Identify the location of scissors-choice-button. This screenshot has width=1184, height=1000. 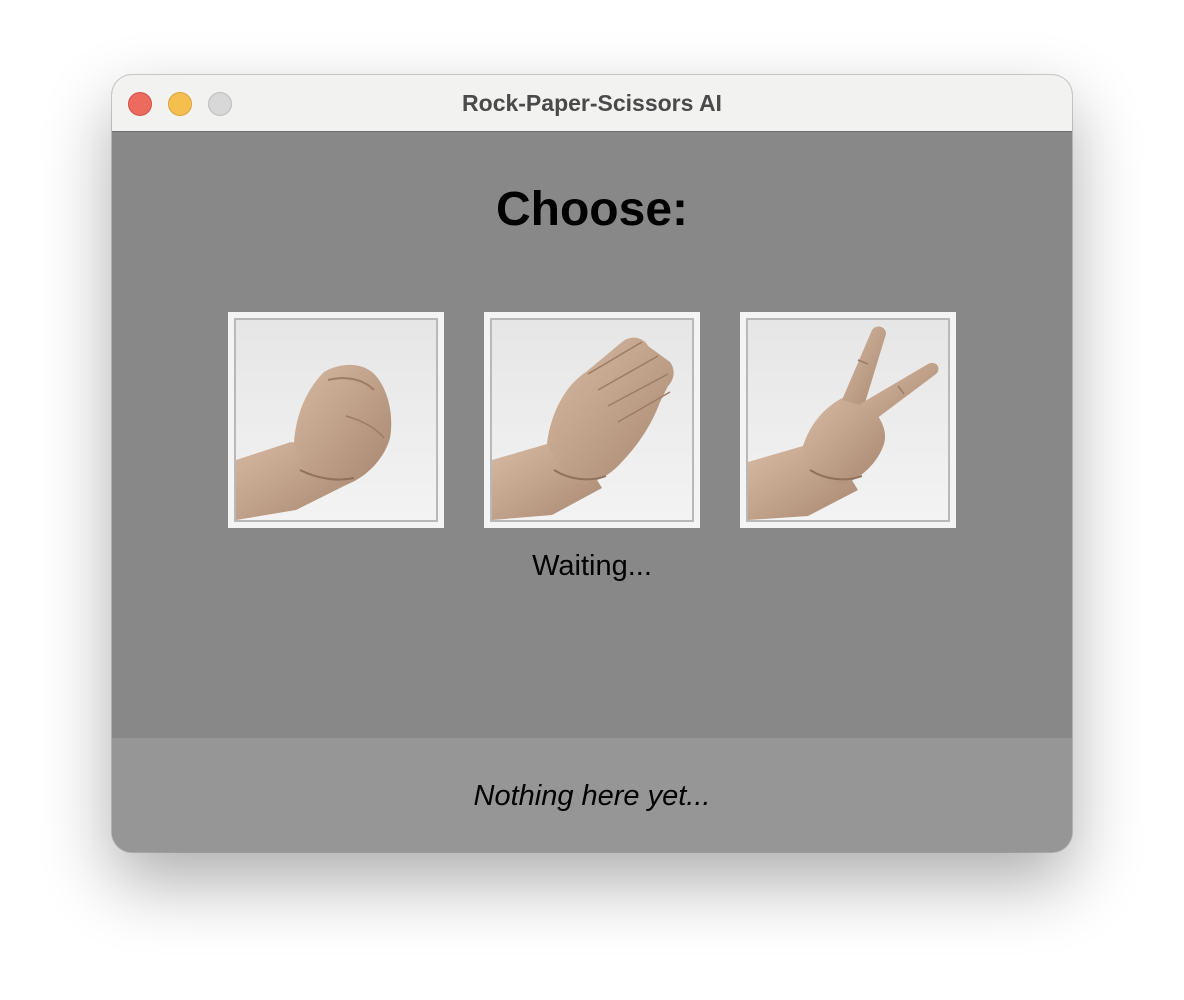
(848, 420).